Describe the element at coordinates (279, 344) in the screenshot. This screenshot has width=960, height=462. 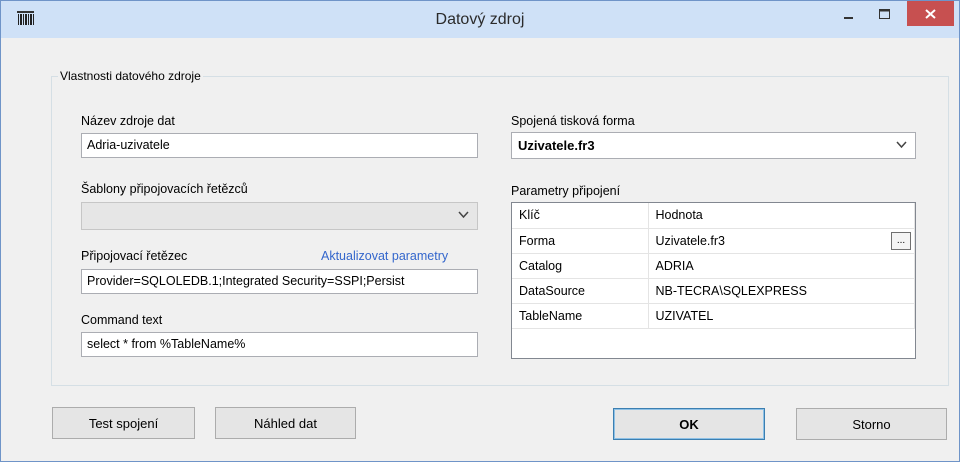
I see `command-text-input: select * from %TableName%` at that location.